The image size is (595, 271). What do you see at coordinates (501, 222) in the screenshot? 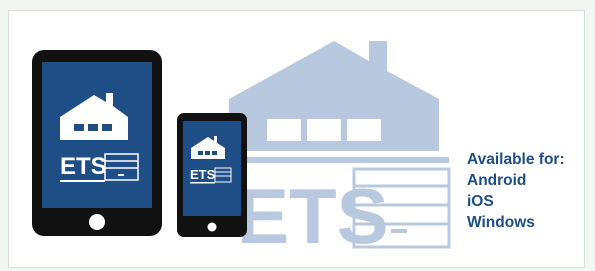
I see `platform-windows: Windows` at bounding box center [501, 222].